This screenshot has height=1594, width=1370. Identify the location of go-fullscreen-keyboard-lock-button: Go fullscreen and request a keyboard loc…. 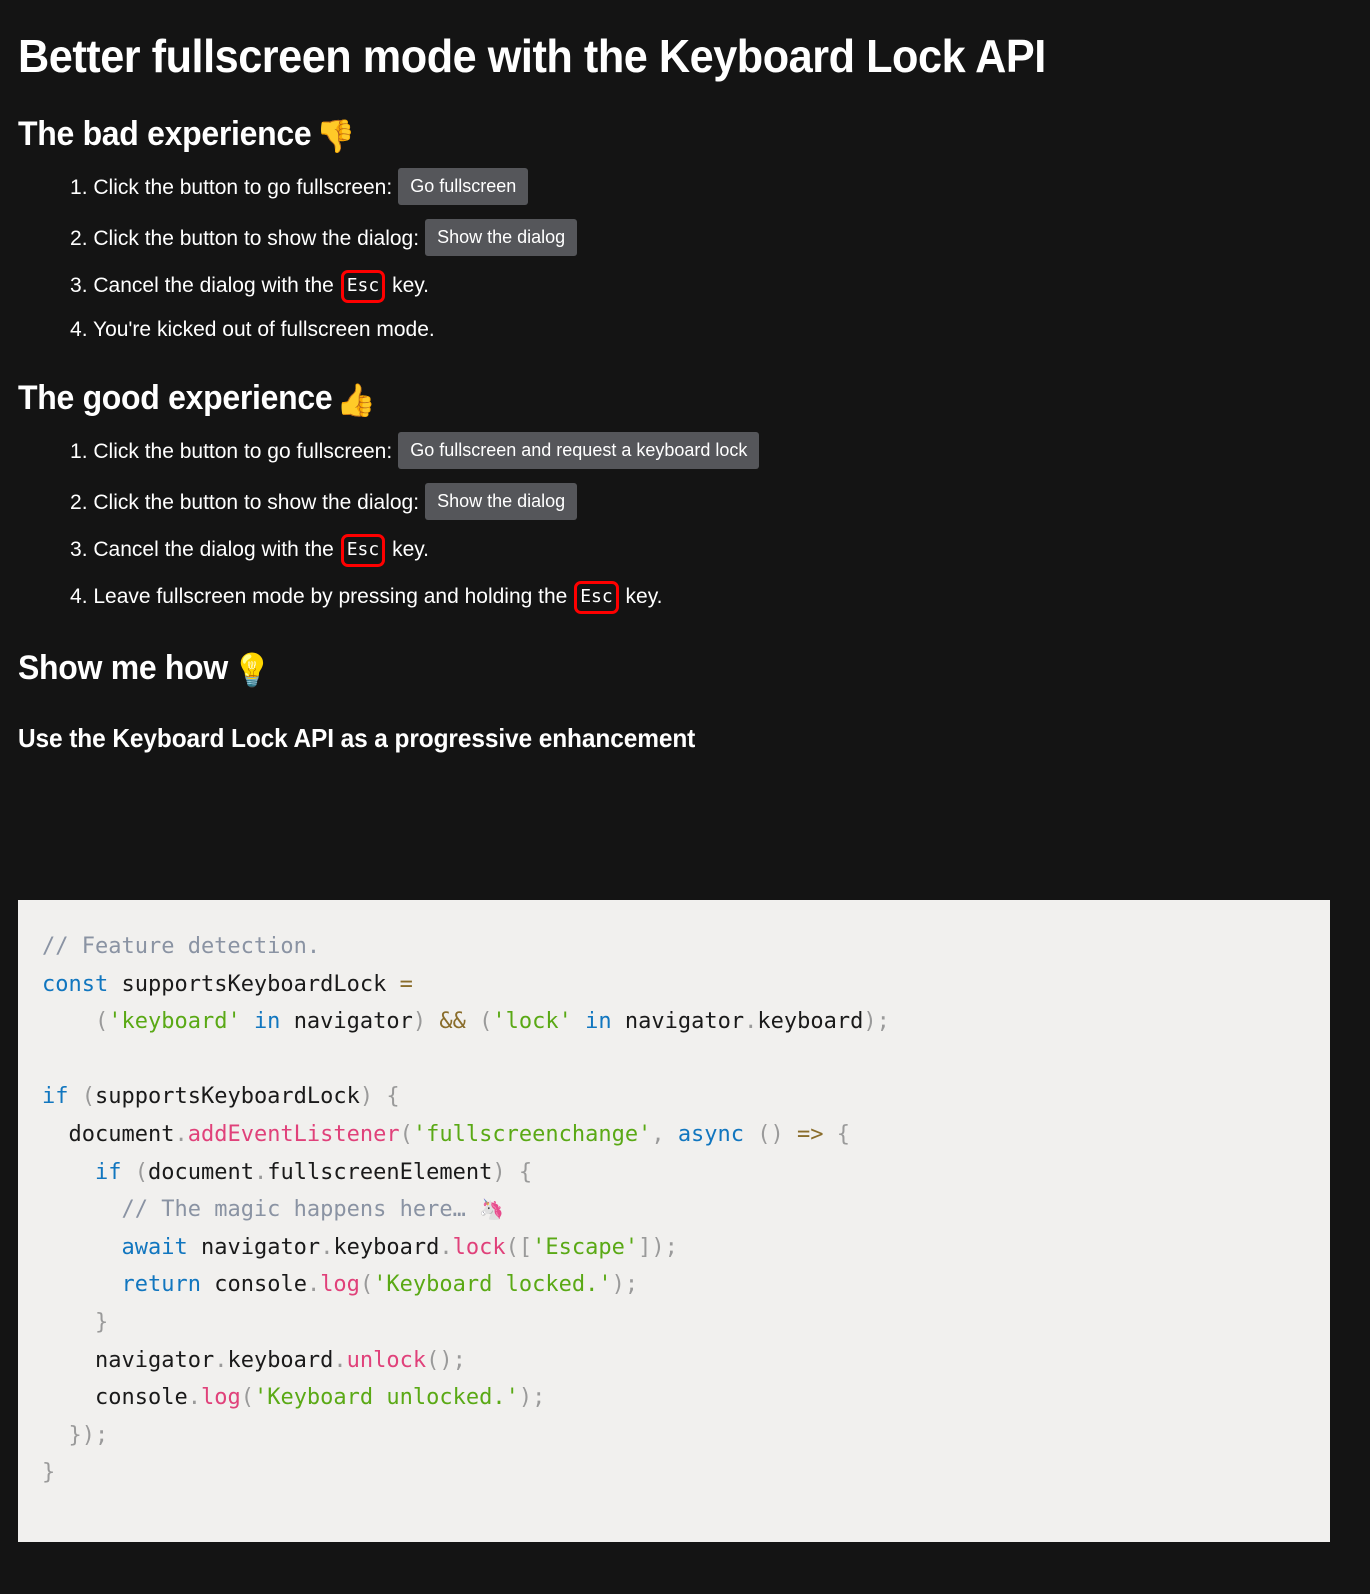
(579, 450).